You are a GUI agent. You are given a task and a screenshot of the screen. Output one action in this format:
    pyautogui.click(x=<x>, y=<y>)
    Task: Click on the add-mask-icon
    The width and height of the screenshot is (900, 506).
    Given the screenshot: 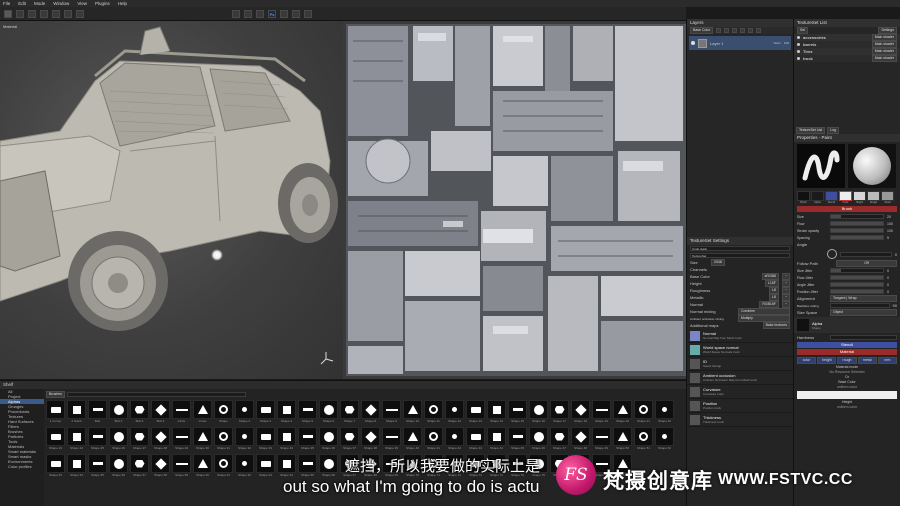 What is the action you would take?
    pyautogui.click(x=735, y=30)
    